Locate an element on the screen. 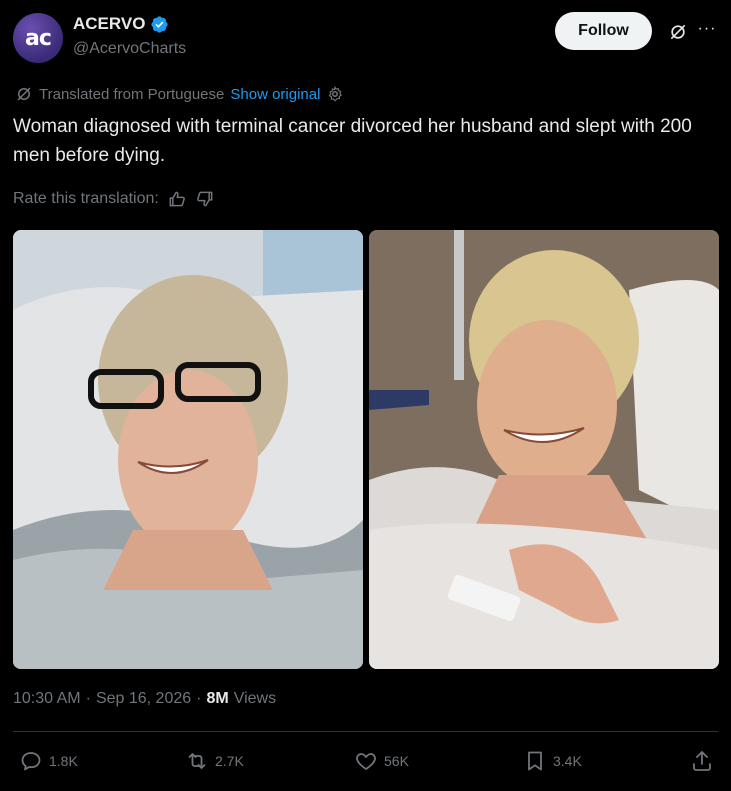 The image size is (731, 791). share-button is located at coordinates (702, 761).